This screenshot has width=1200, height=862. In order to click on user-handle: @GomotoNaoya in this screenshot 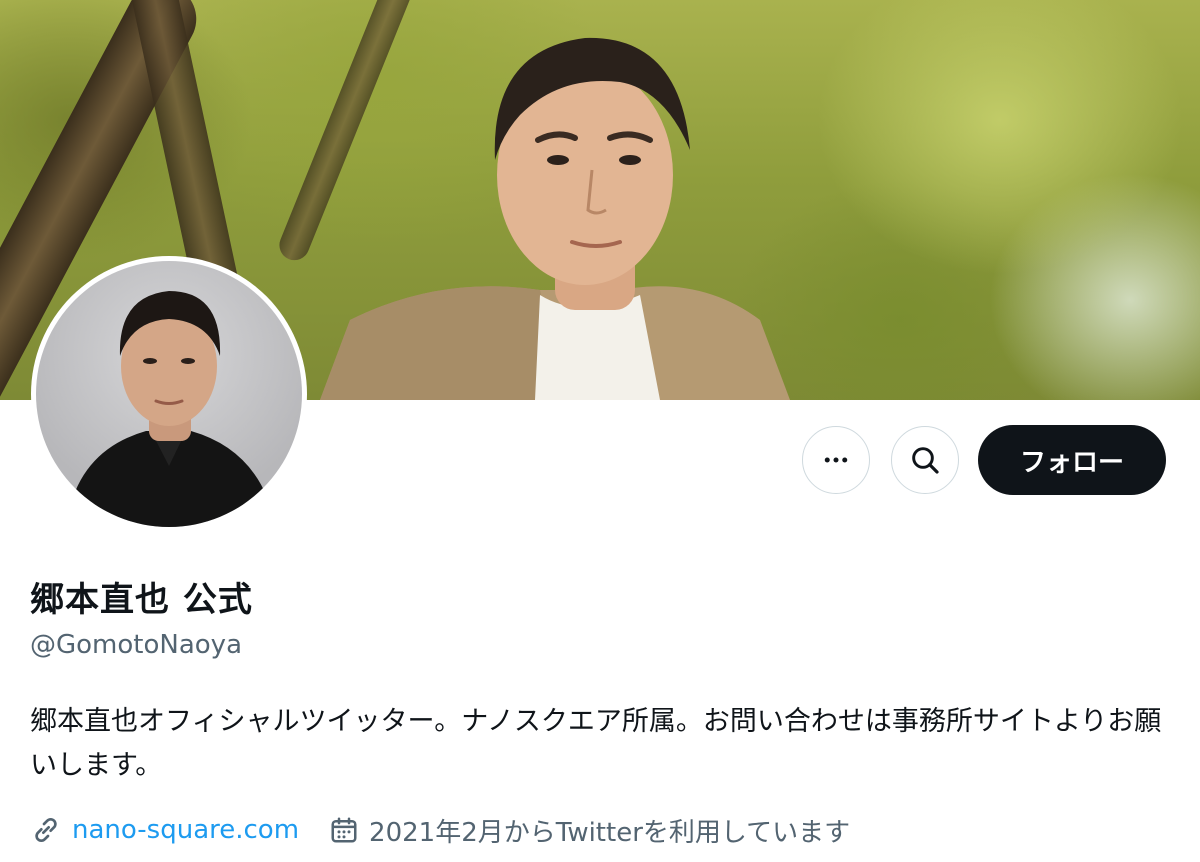, I will do `click(136, 645)`.